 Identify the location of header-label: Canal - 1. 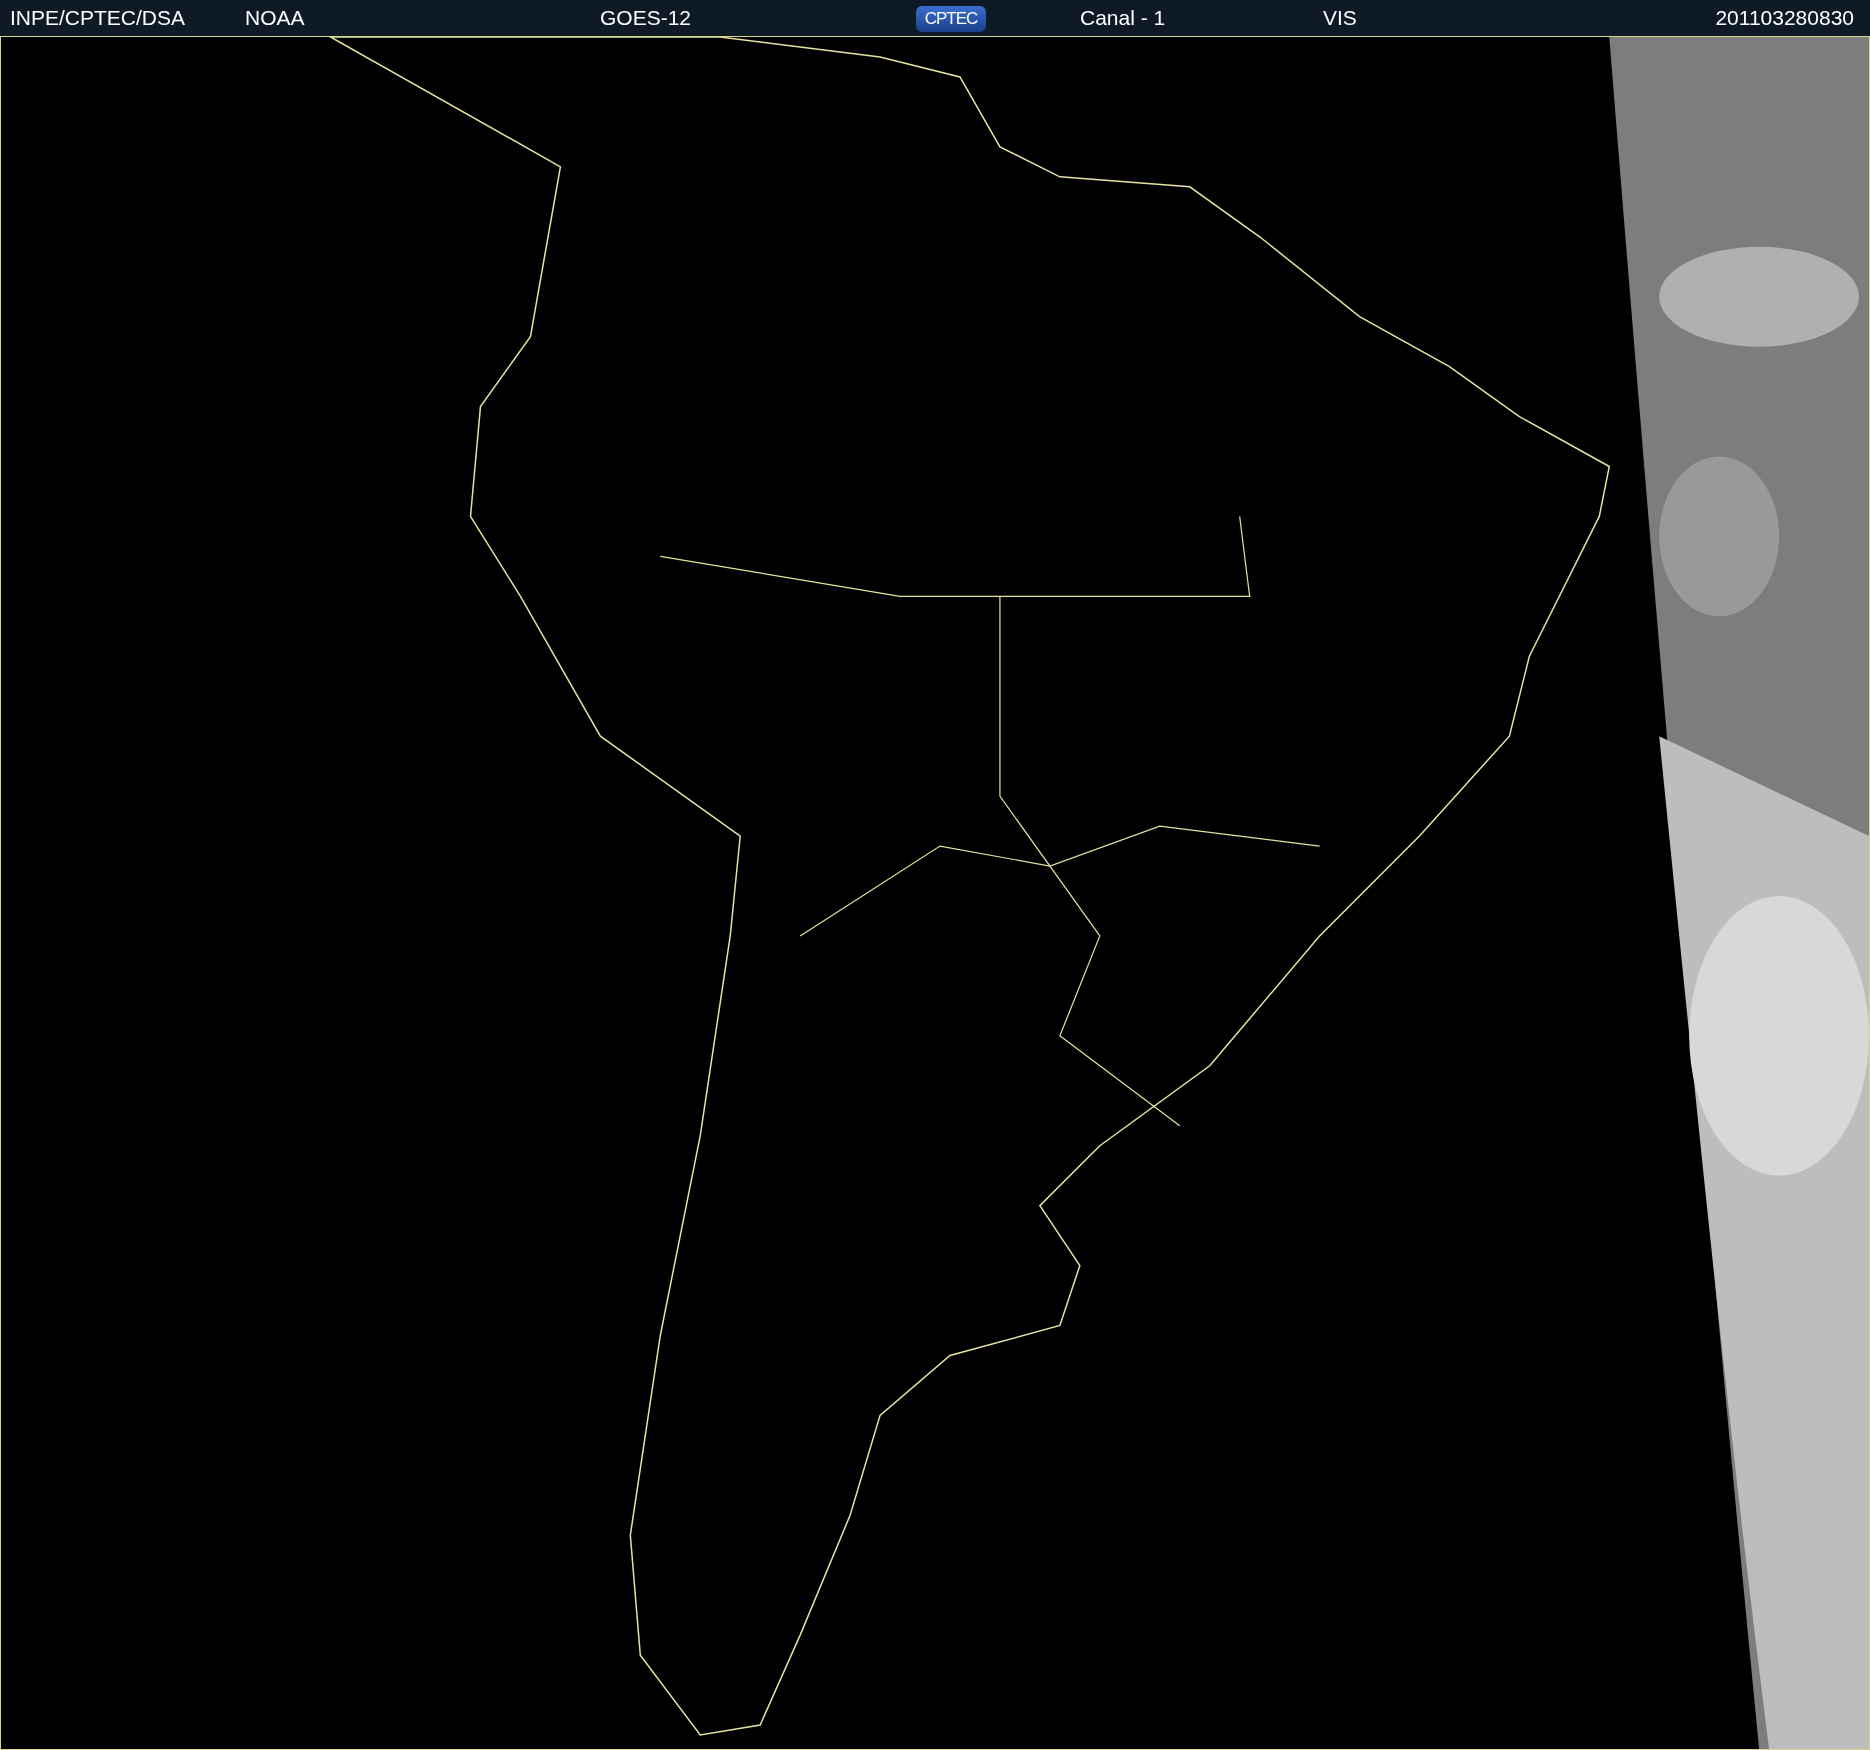
(1123, 18).